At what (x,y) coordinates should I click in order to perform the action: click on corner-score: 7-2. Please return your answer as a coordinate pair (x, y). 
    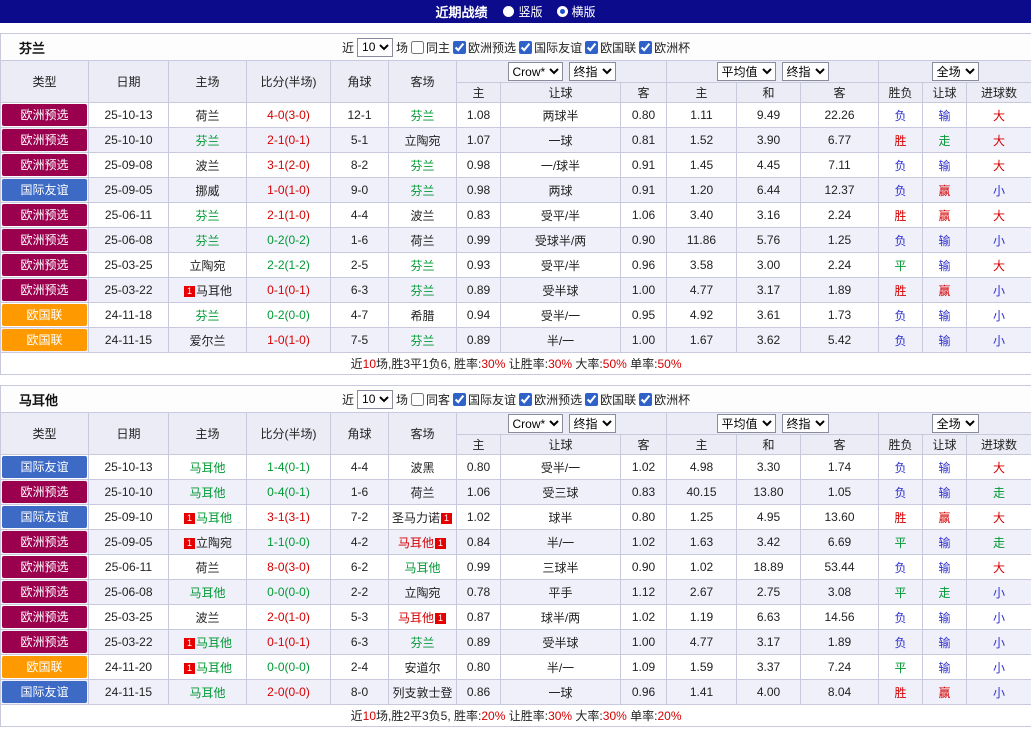
    Looking at the image, I should click on (359, 517).